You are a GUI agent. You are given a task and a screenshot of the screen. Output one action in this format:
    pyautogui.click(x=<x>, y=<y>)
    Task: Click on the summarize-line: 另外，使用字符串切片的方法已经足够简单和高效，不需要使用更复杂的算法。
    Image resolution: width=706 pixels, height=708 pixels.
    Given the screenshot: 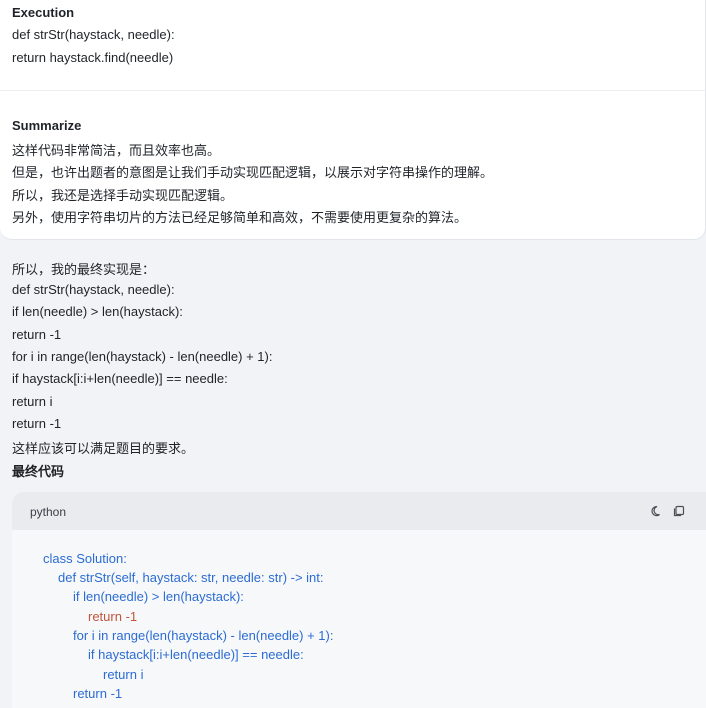 What is the action you would take?
    pyautogui.click(x=240, y=217)
    